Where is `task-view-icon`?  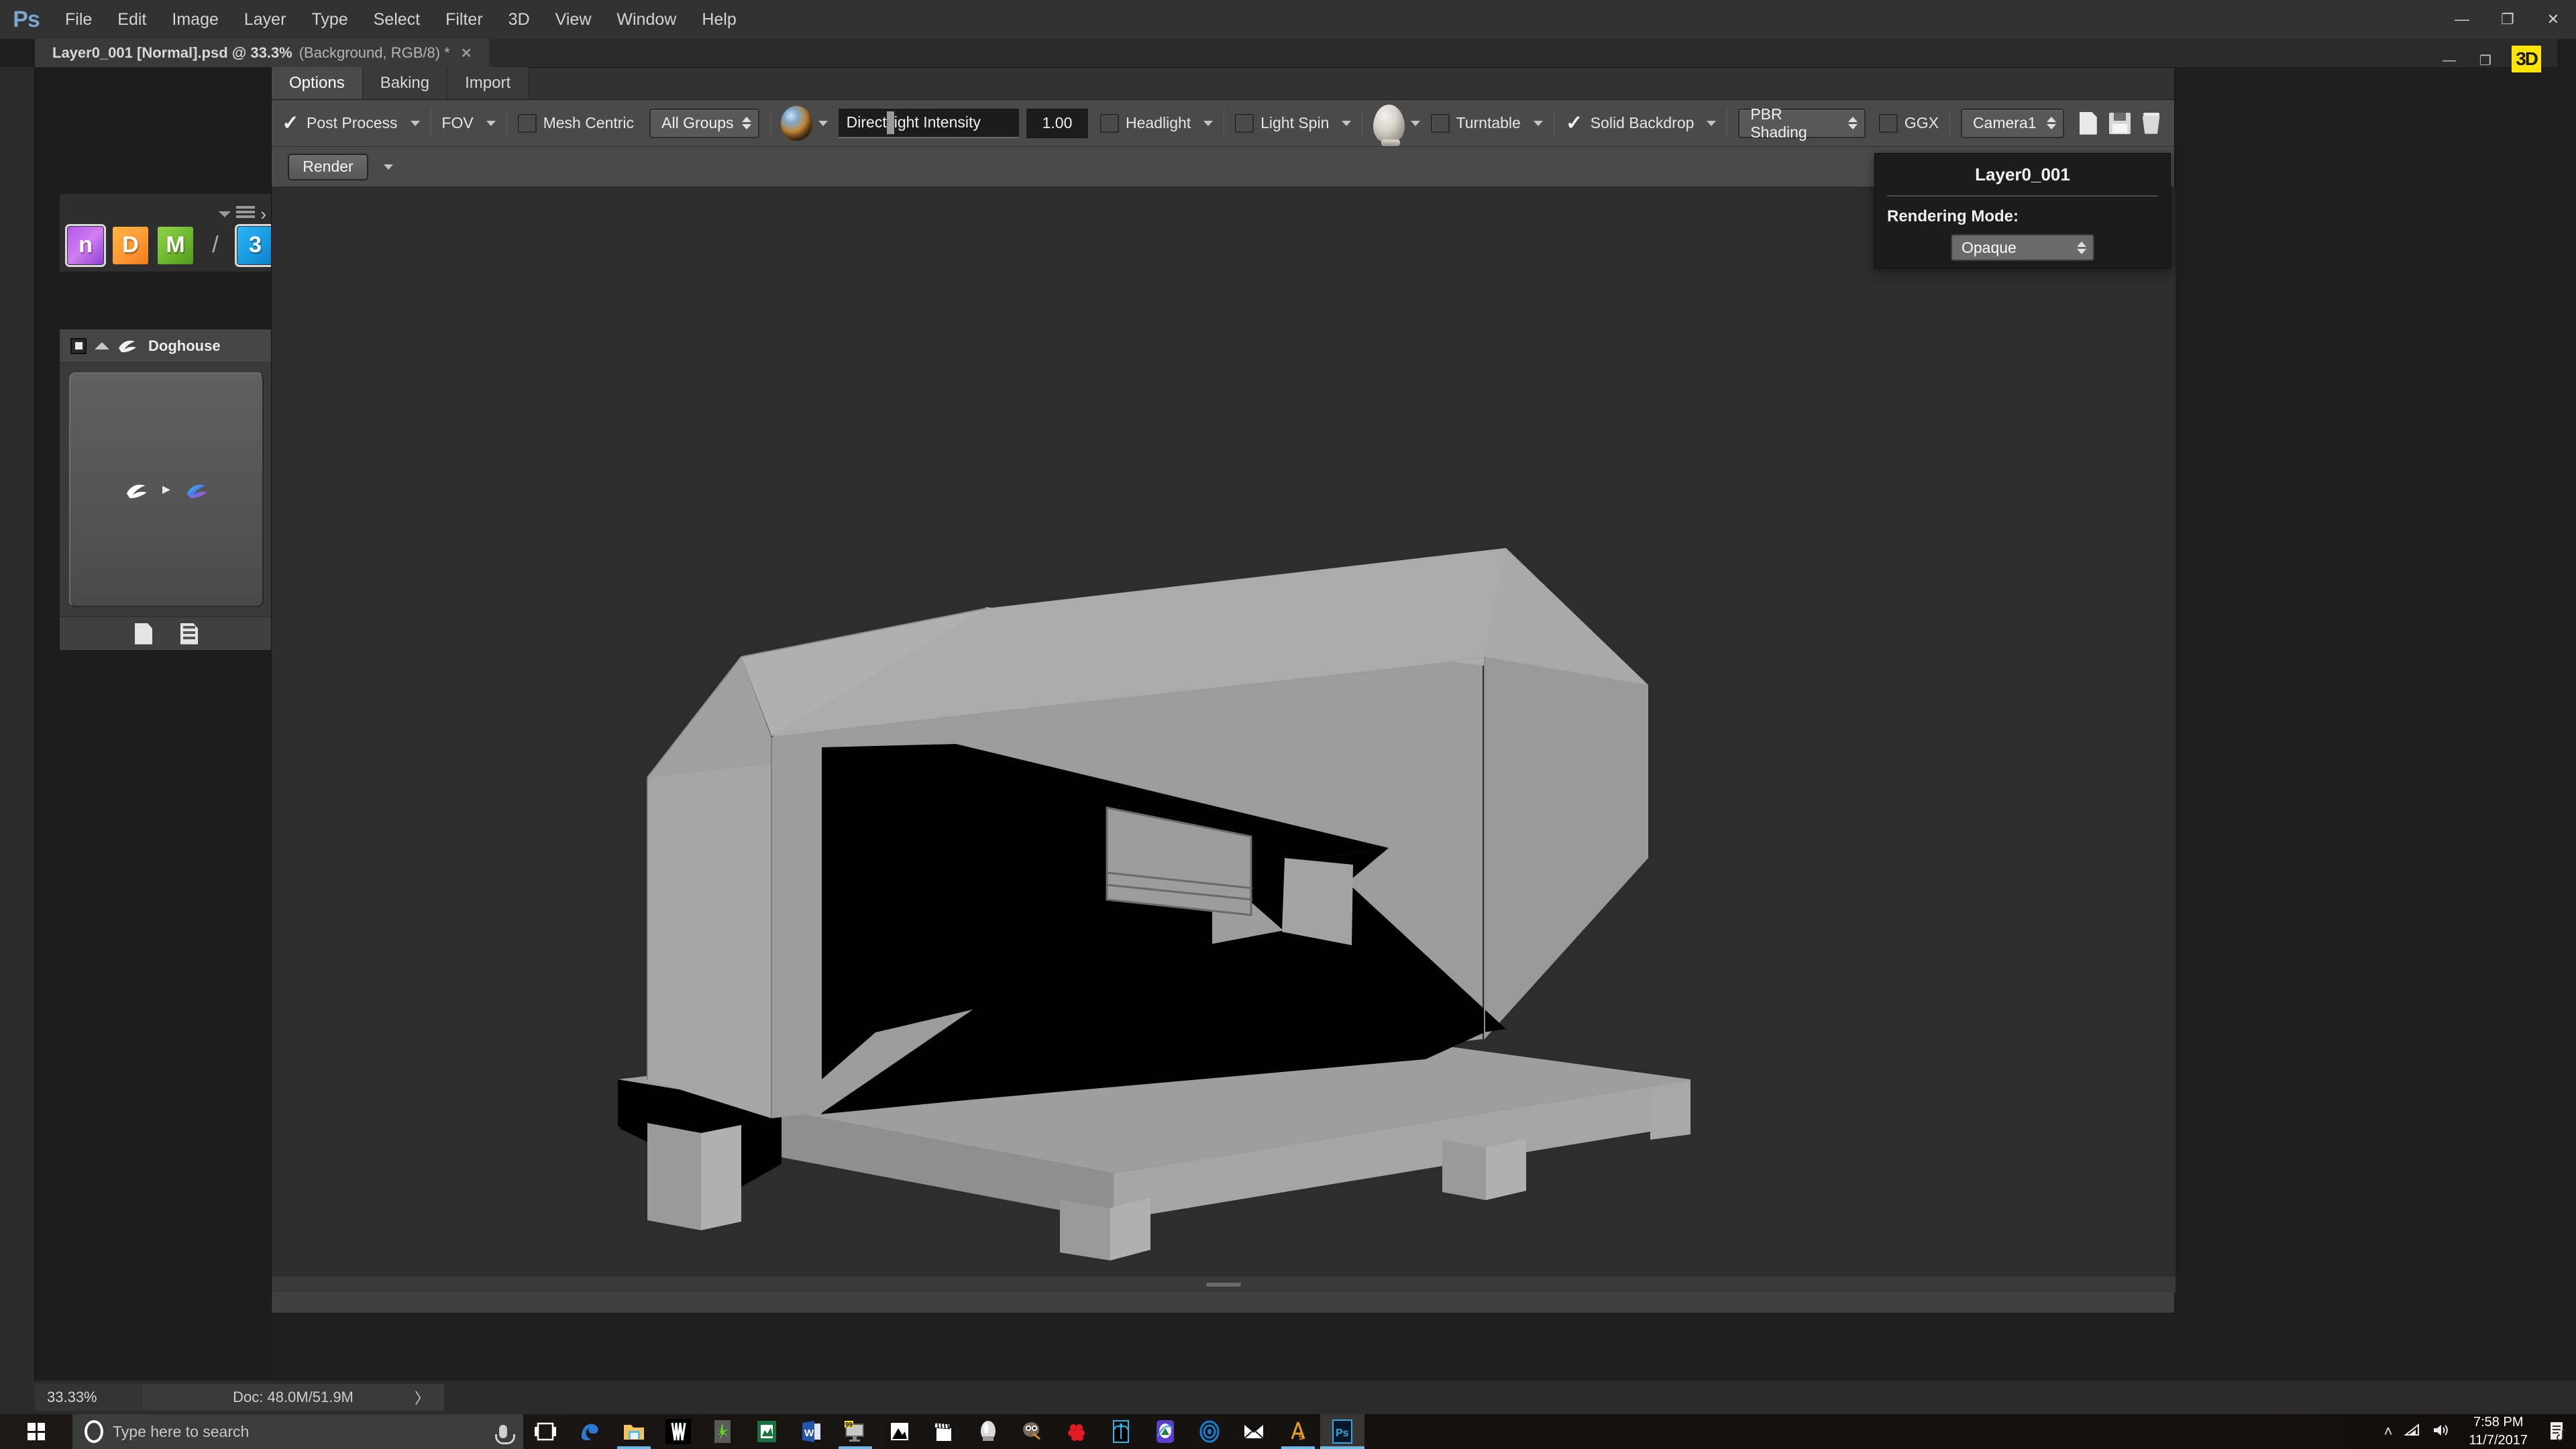
task-view-icon is located at coordinates (545, 1431).